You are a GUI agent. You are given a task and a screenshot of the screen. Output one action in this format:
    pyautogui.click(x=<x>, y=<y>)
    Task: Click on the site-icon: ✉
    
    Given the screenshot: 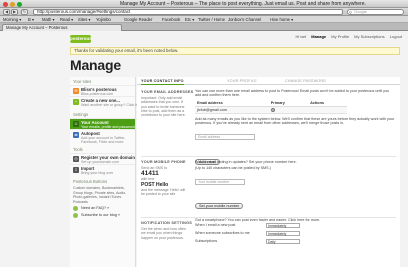 What is the action you would take?
    pyautogui.click(x=76, y=91)
    